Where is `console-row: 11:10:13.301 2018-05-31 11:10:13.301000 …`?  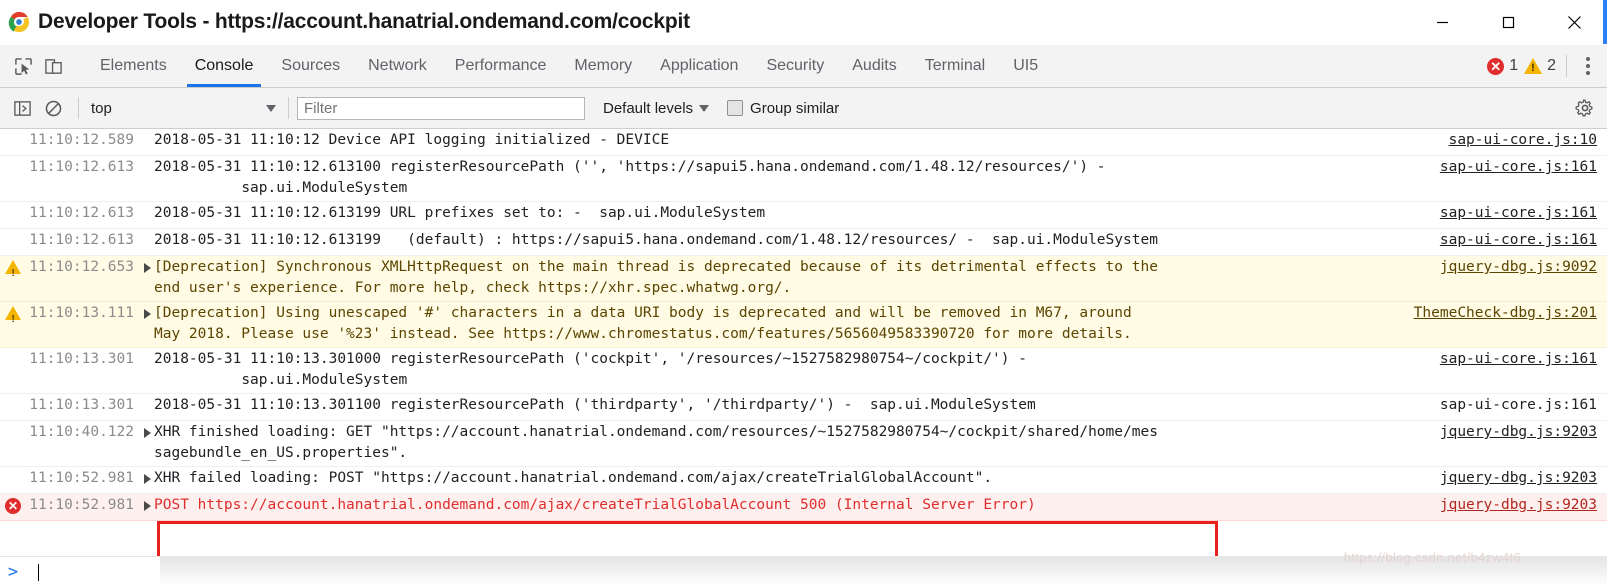 console-row: 11:10:13.301 2018-05-31 11:10:13.301000 … is located at coordinates (803, 371).